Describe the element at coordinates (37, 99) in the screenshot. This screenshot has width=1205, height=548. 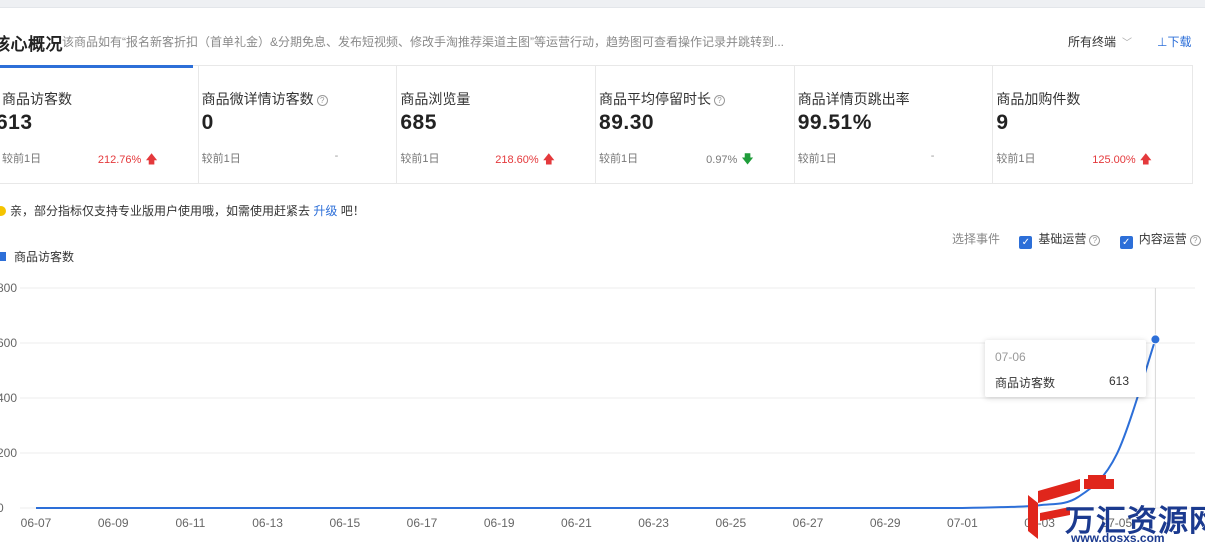
I see `metric-label: 商品访客数` at that location.